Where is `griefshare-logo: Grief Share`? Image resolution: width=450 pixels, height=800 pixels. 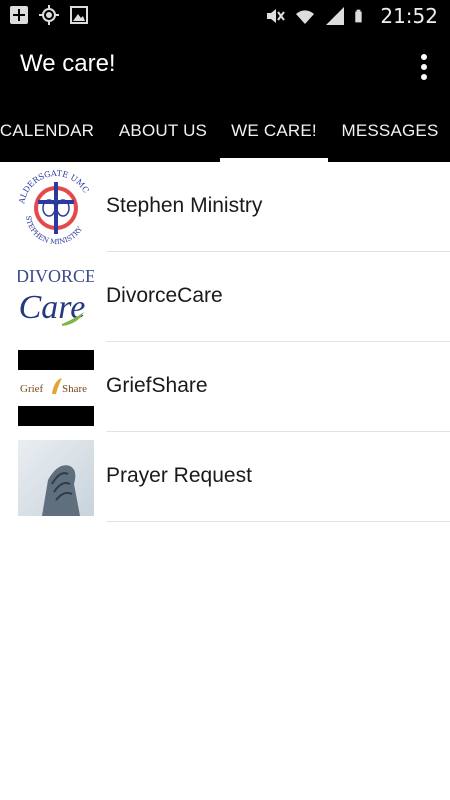 griefshare-logo: Grief Share is located at coordinates (56, 388).